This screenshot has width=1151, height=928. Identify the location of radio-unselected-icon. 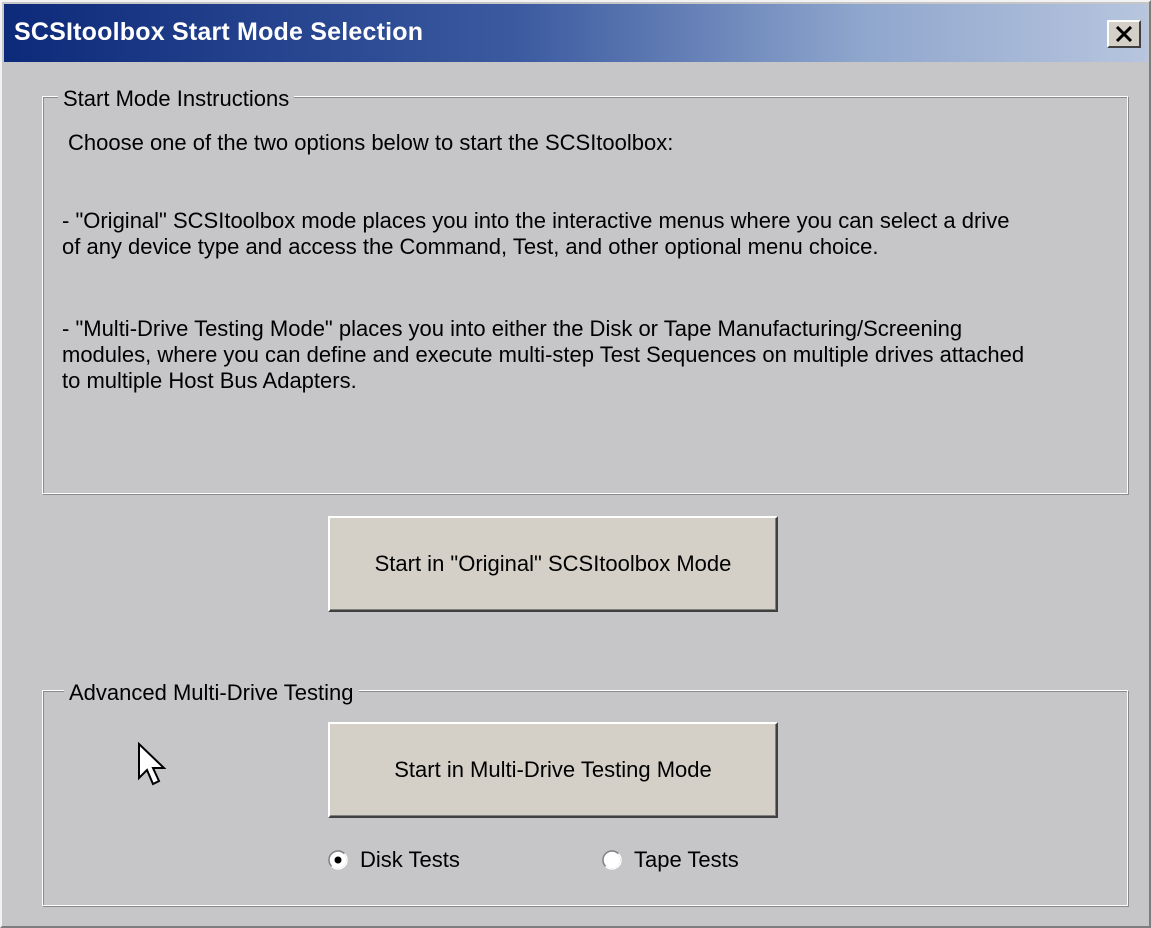
(612, 860).